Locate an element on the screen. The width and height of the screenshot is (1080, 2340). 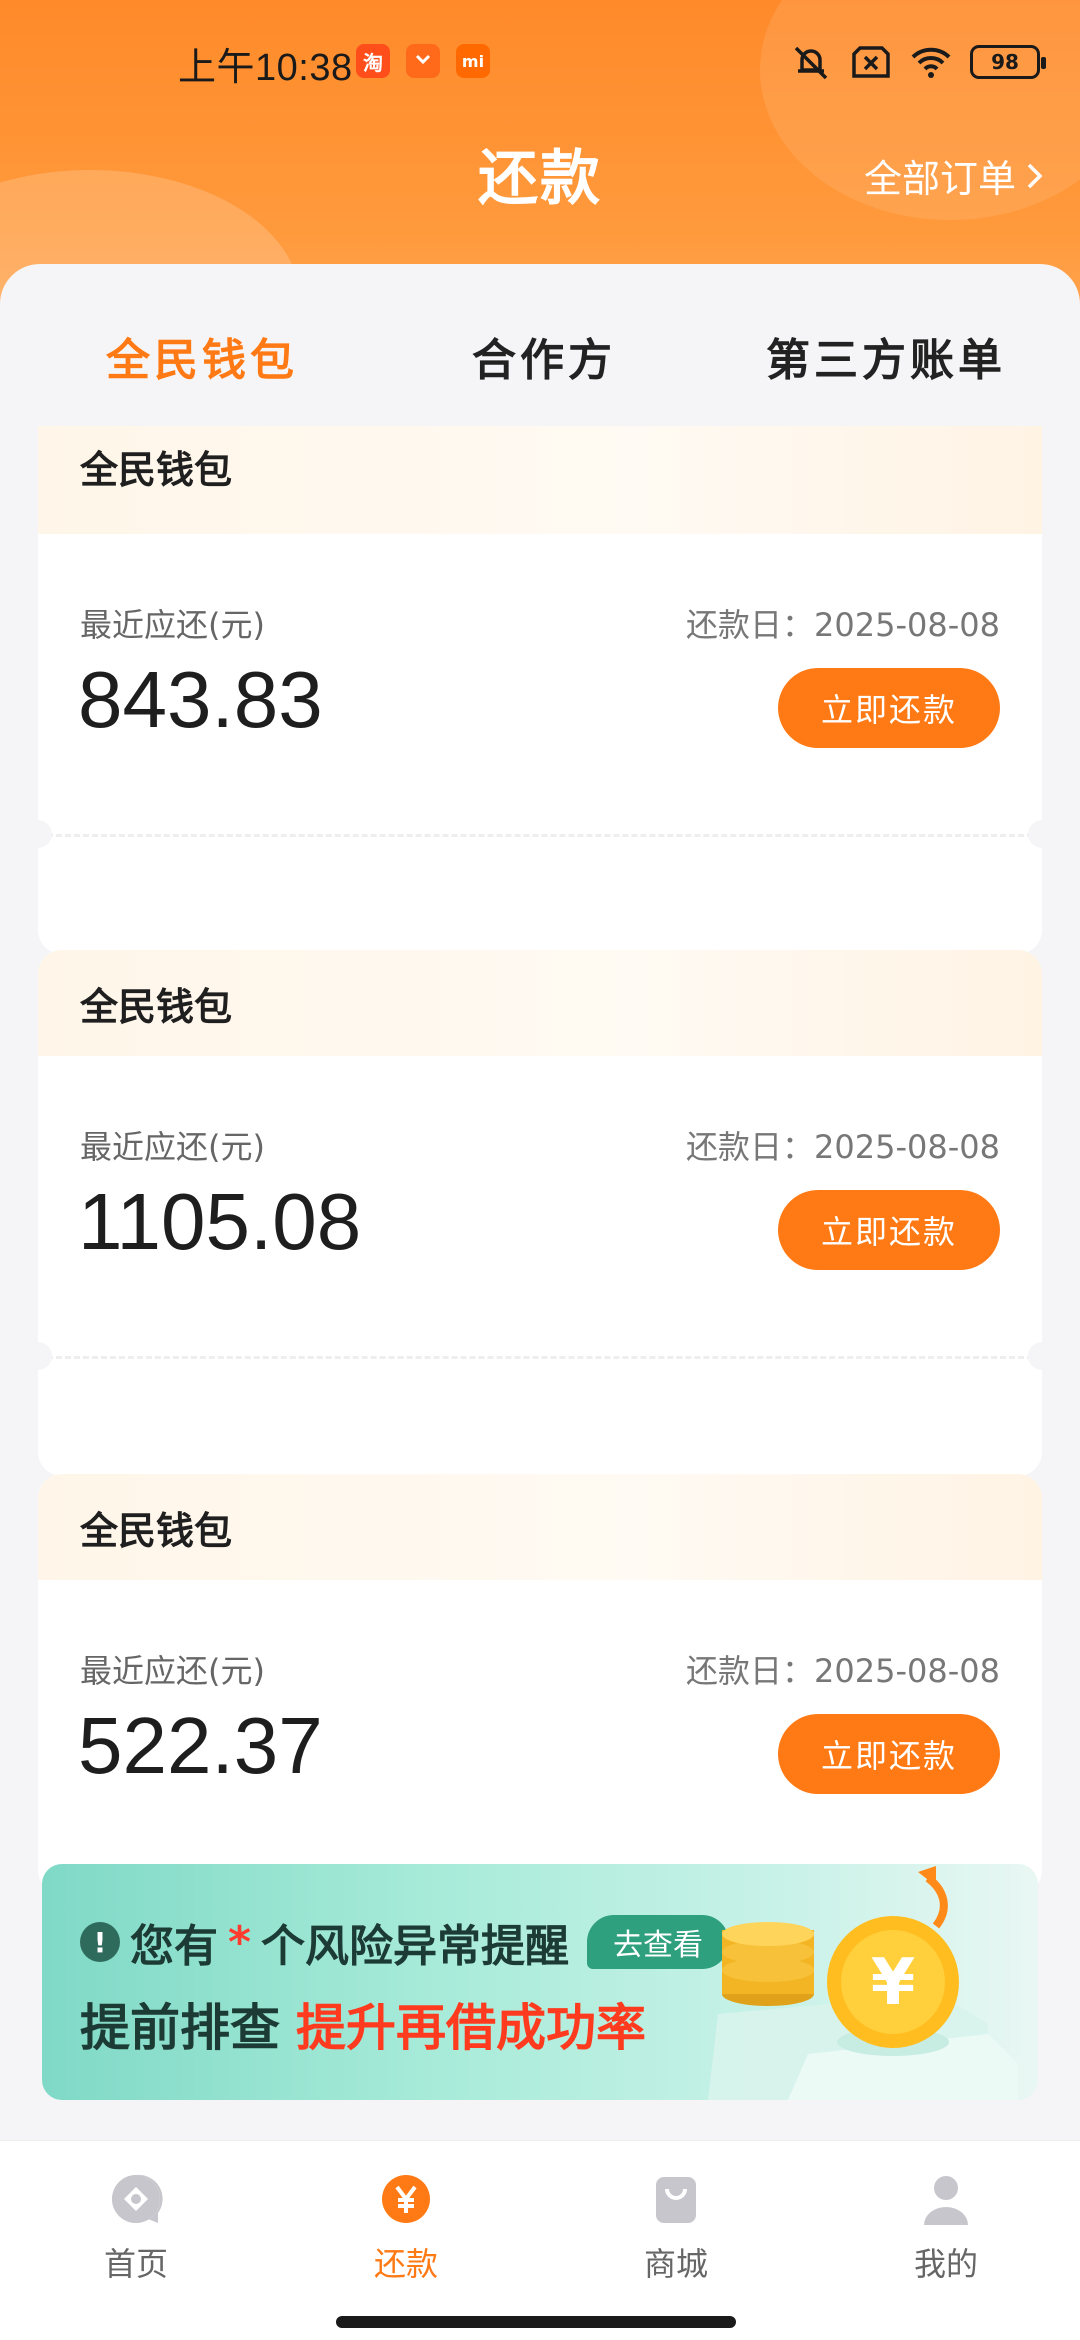
banner-subline-dark: 提前排查 is located at coordinates (180, 2028).